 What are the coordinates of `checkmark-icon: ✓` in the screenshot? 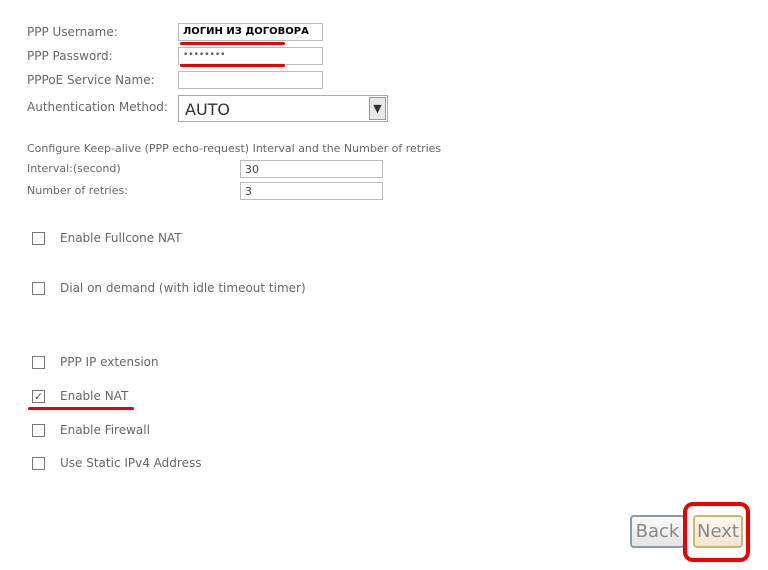 It's located at (38, 396).